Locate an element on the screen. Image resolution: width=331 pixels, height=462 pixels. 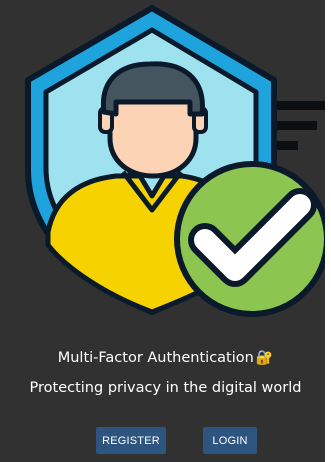
page-subtitle: Protecting privacy in the digital world is located at coordinates (165, 388).